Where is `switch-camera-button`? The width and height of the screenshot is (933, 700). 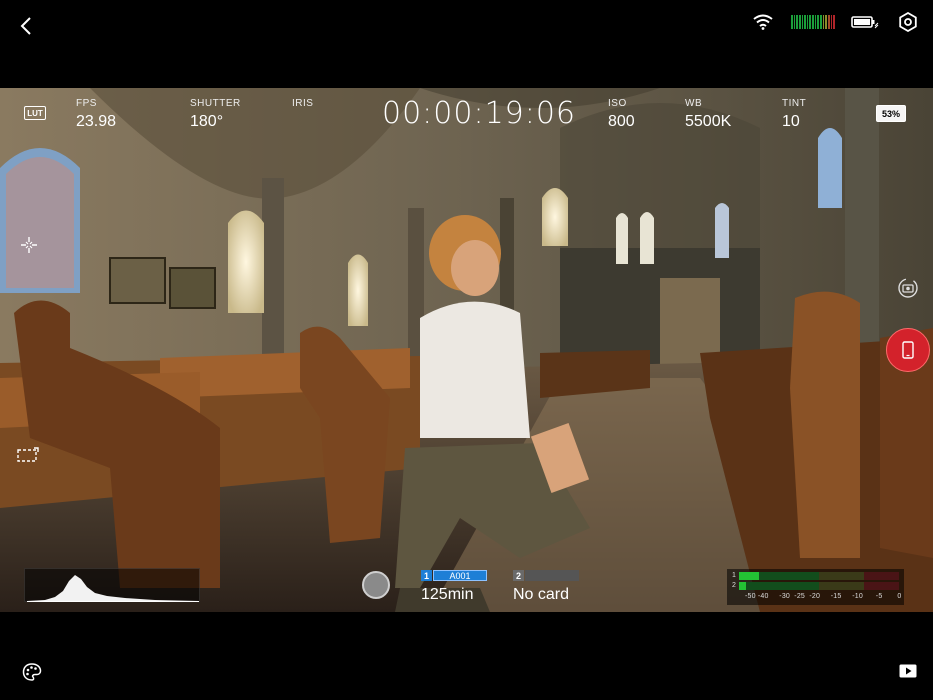 switch-camera-button is located at coordinates (908, 288).